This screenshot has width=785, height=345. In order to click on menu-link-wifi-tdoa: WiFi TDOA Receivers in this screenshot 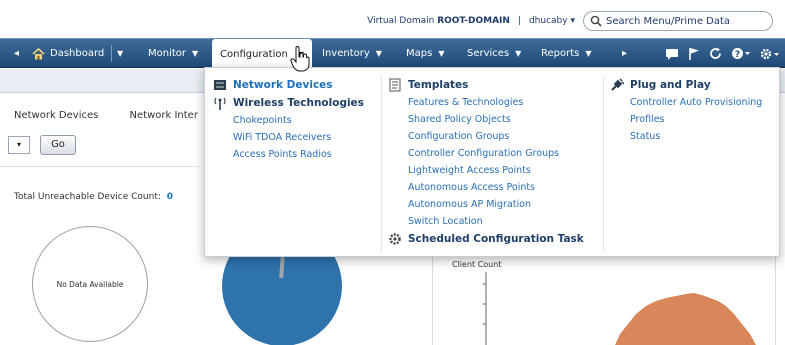, I will do `click(294, 137)`.